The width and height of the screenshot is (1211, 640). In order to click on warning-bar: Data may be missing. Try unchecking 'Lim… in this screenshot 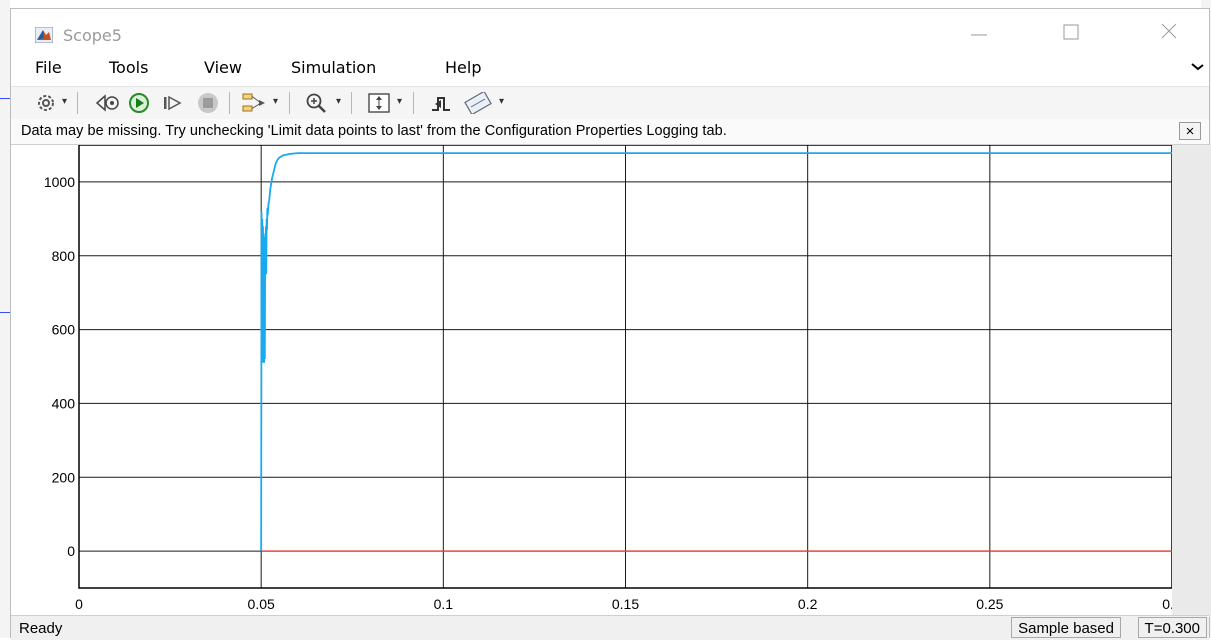, I will do `click(610, 132)`.